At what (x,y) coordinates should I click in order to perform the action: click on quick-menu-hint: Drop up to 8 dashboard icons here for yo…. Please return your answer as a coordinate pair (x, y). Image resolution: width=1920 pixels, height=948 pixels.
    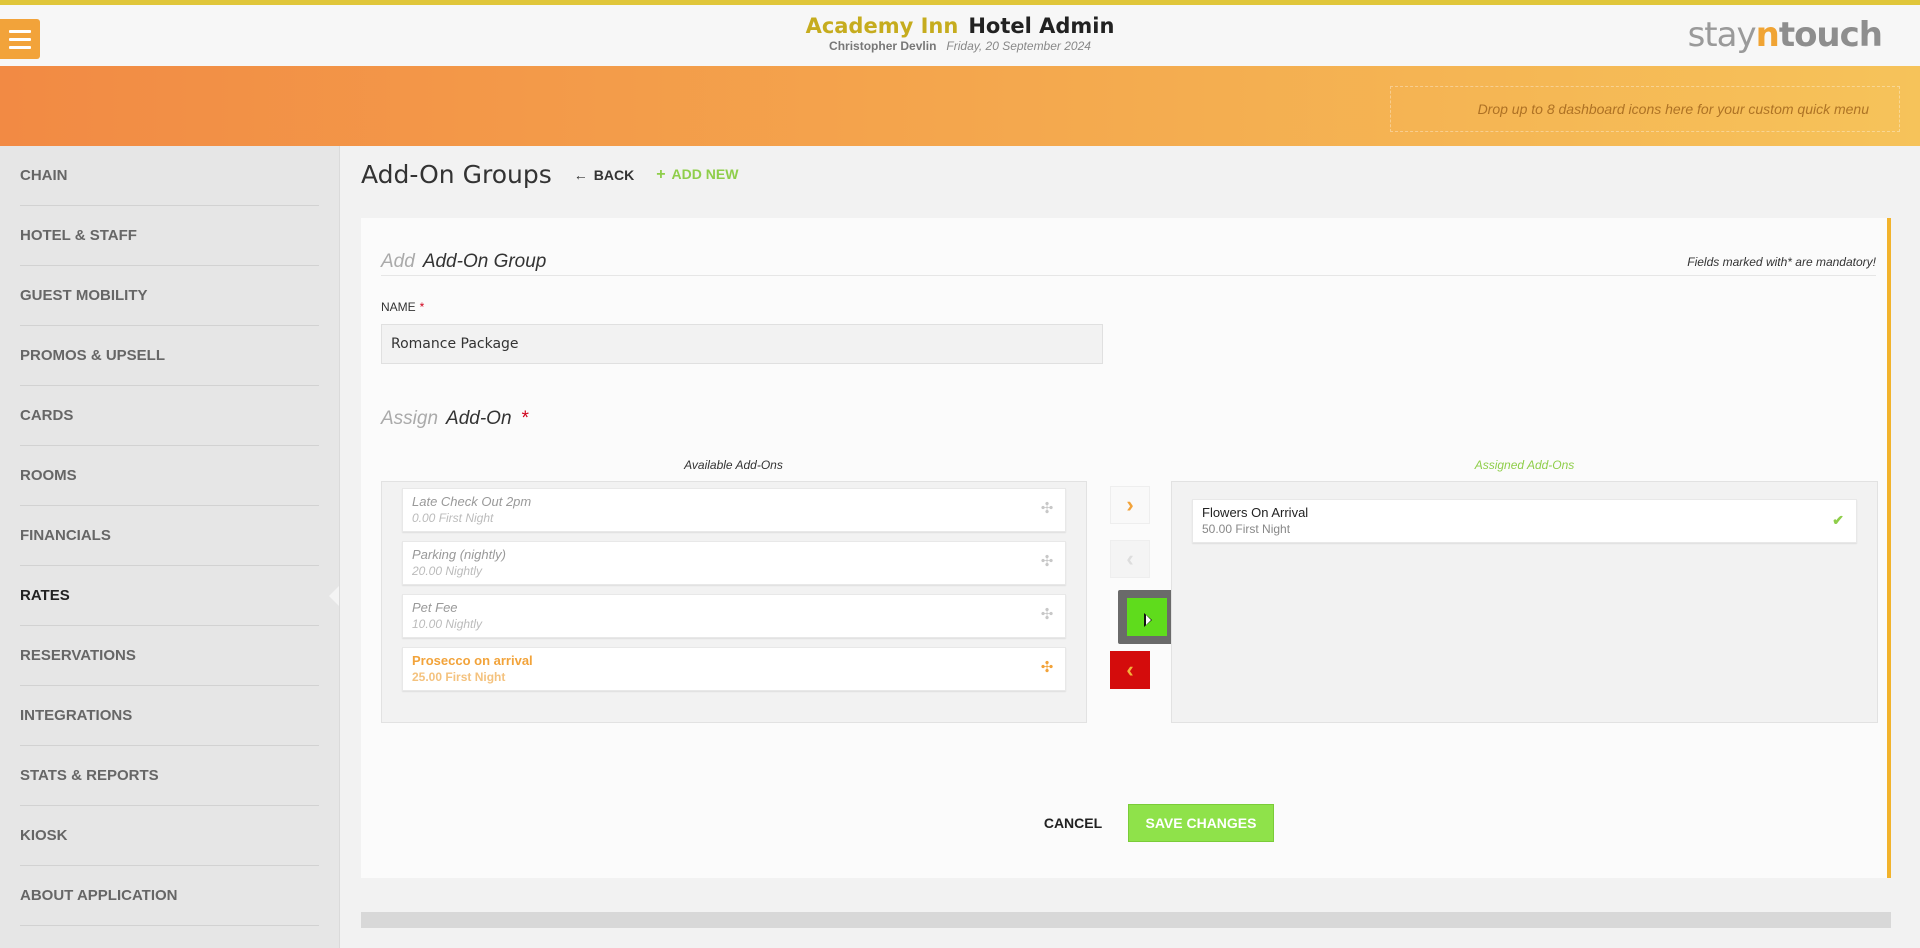
    Looking at the image, I should click on (1673, 109).